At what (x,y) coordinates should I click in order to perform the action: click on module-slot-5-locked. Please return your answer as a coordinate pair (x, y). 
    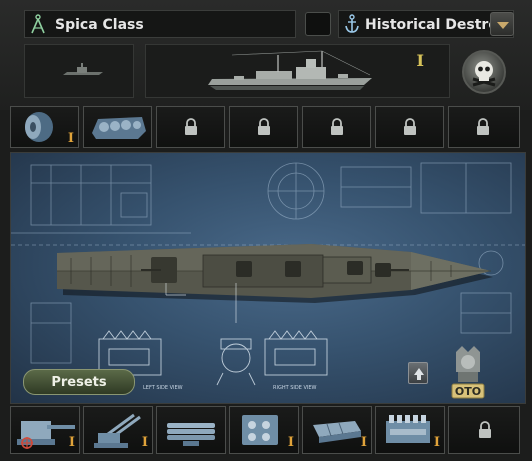
    Looking at the image, I should click on (336, 127).